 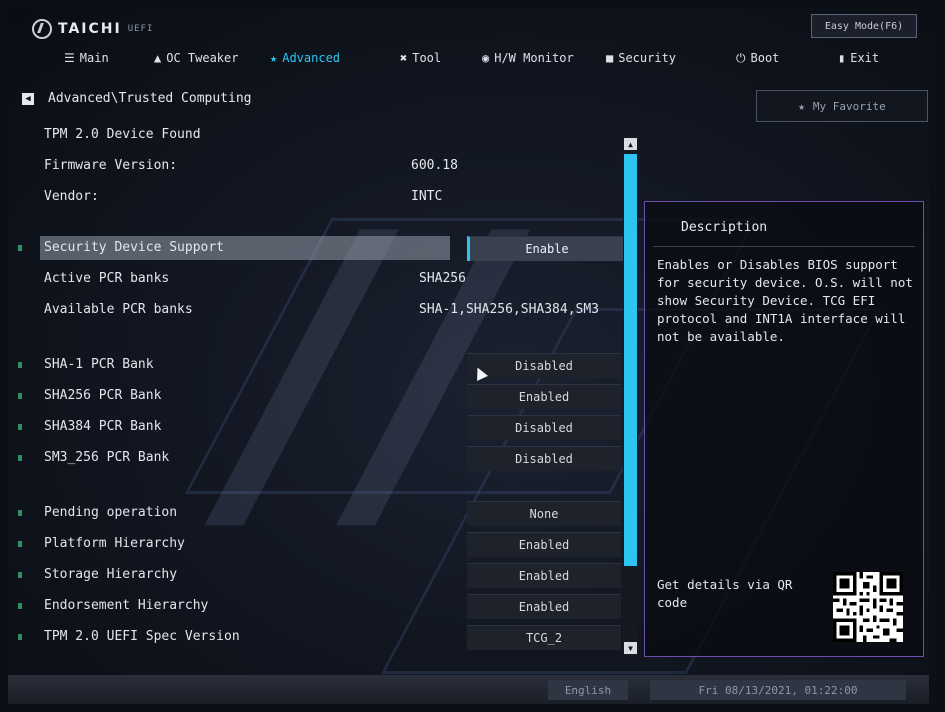 What do you see at coordinates (849, 106) in the screenshot?
I see `my-favorite-label: My Favorite` at bounding box center [849, 106].